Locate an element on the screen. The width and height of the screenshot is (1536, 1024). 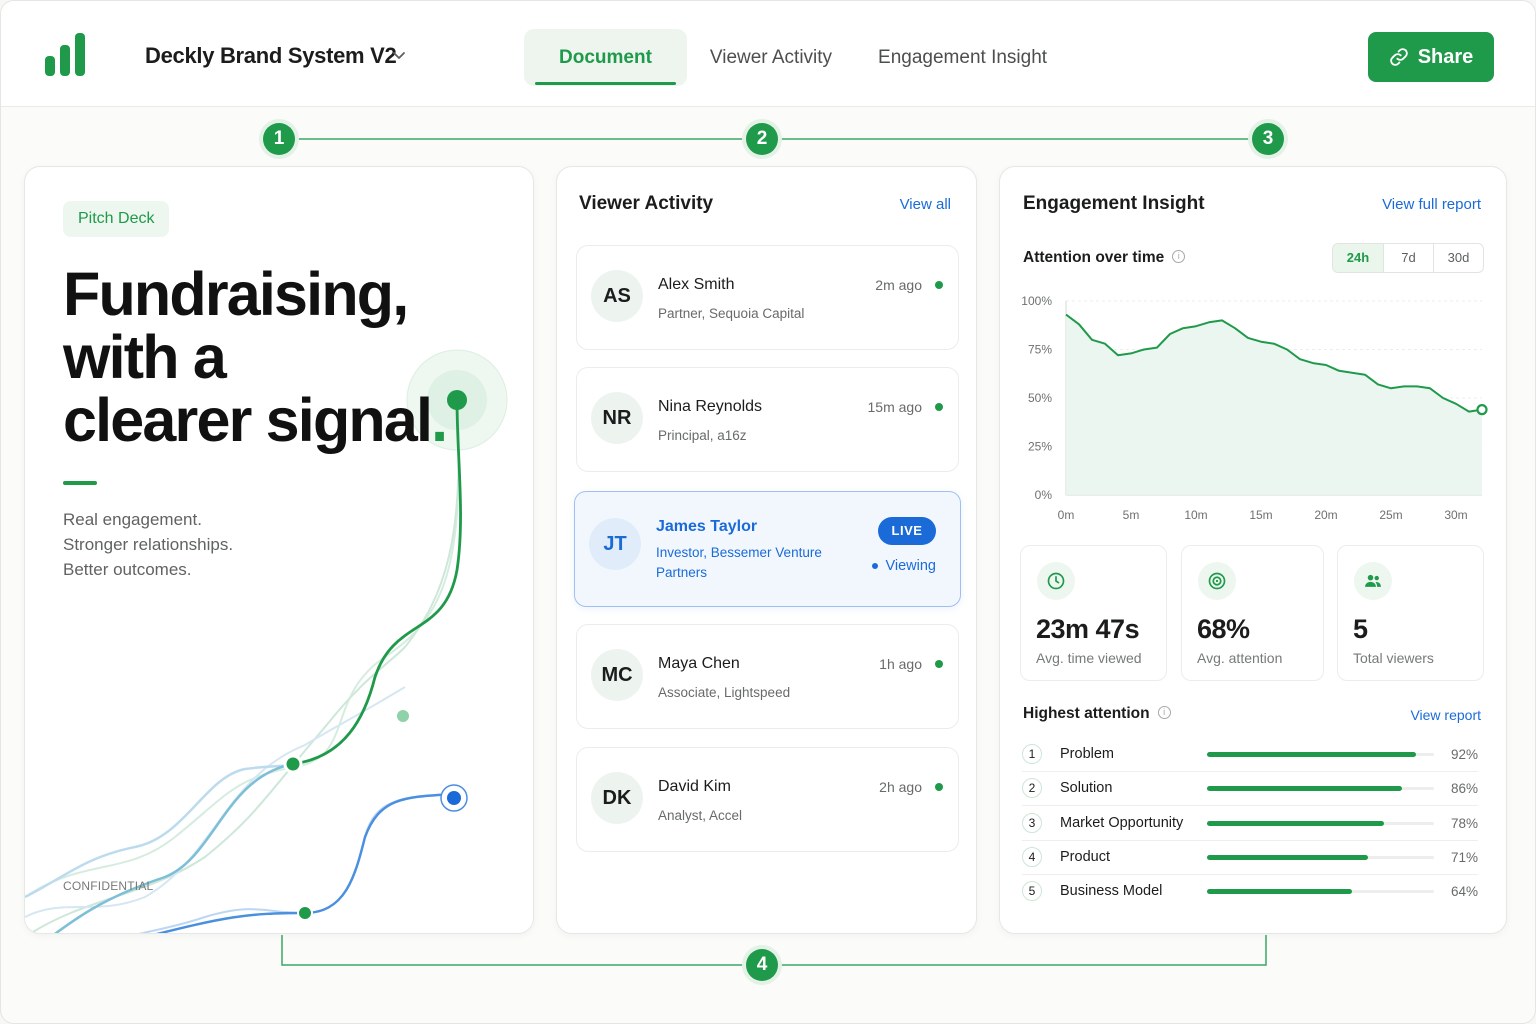
chevron-down-icon is located at coordinates (399, 55).